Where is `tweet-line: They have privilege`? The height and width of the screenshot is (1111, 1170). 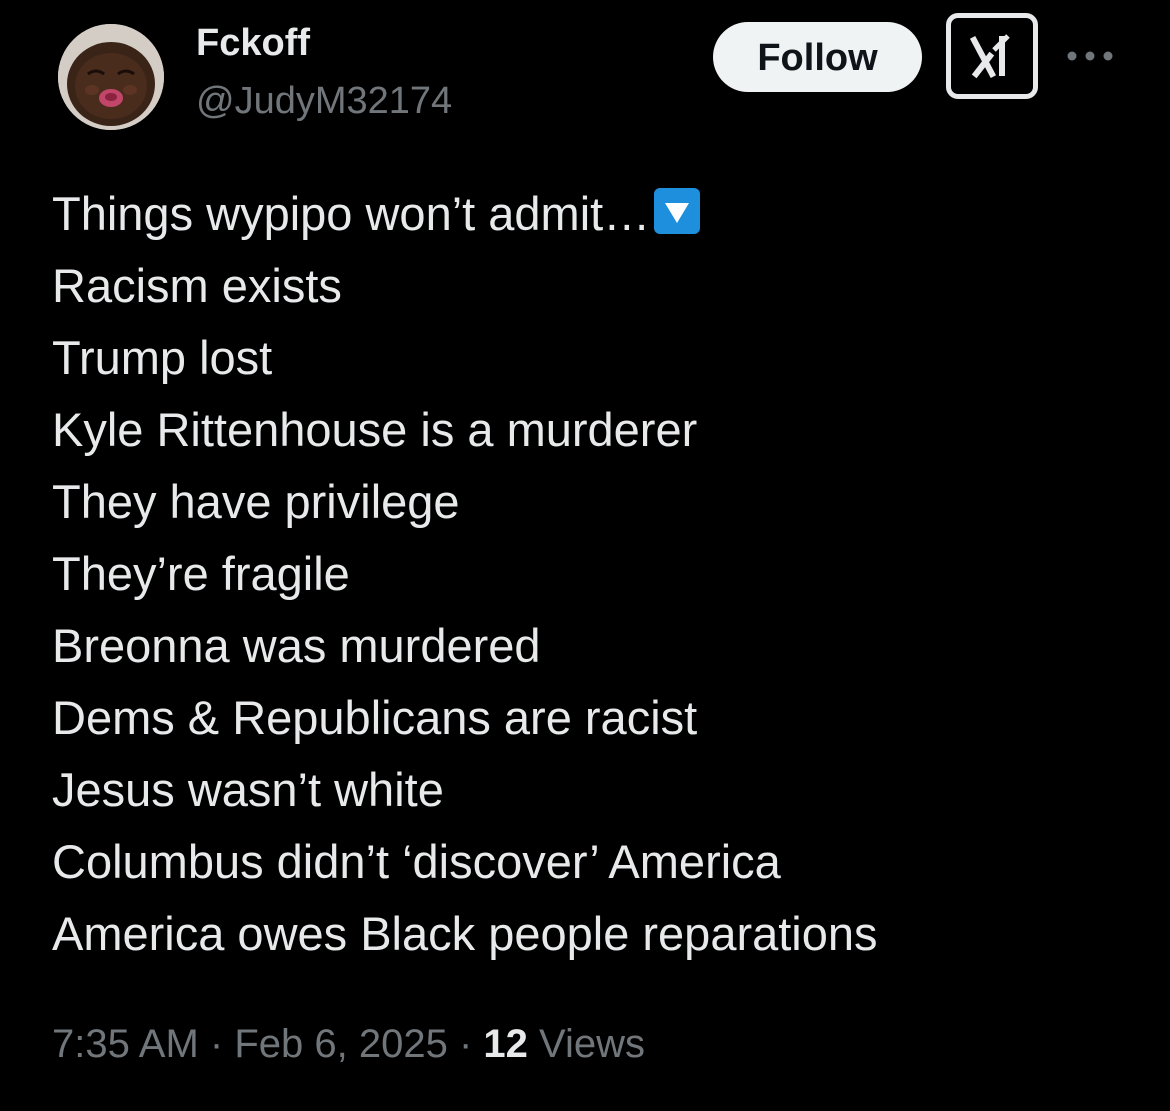 tweet-line: They have privilege is located at coordinates (256, 501).